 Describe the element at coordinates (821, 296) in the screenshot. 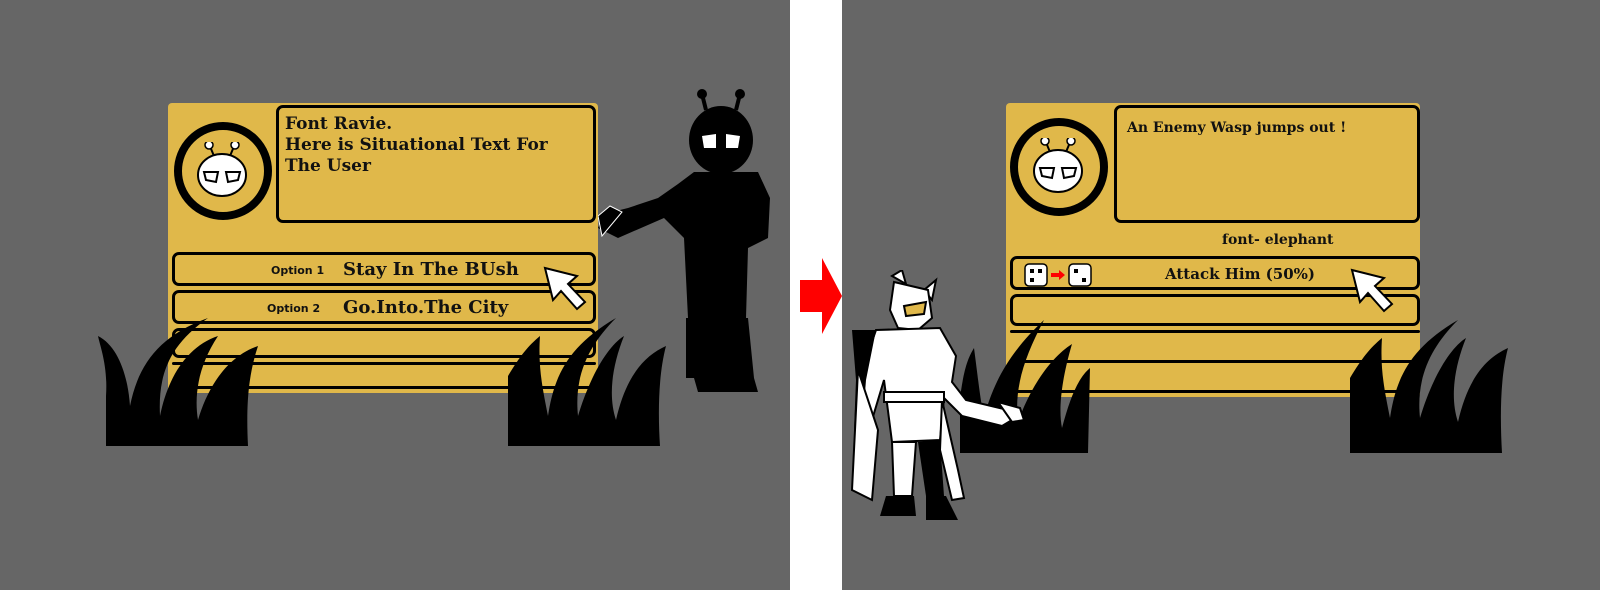

I see `red-arrow-icon` at that location.